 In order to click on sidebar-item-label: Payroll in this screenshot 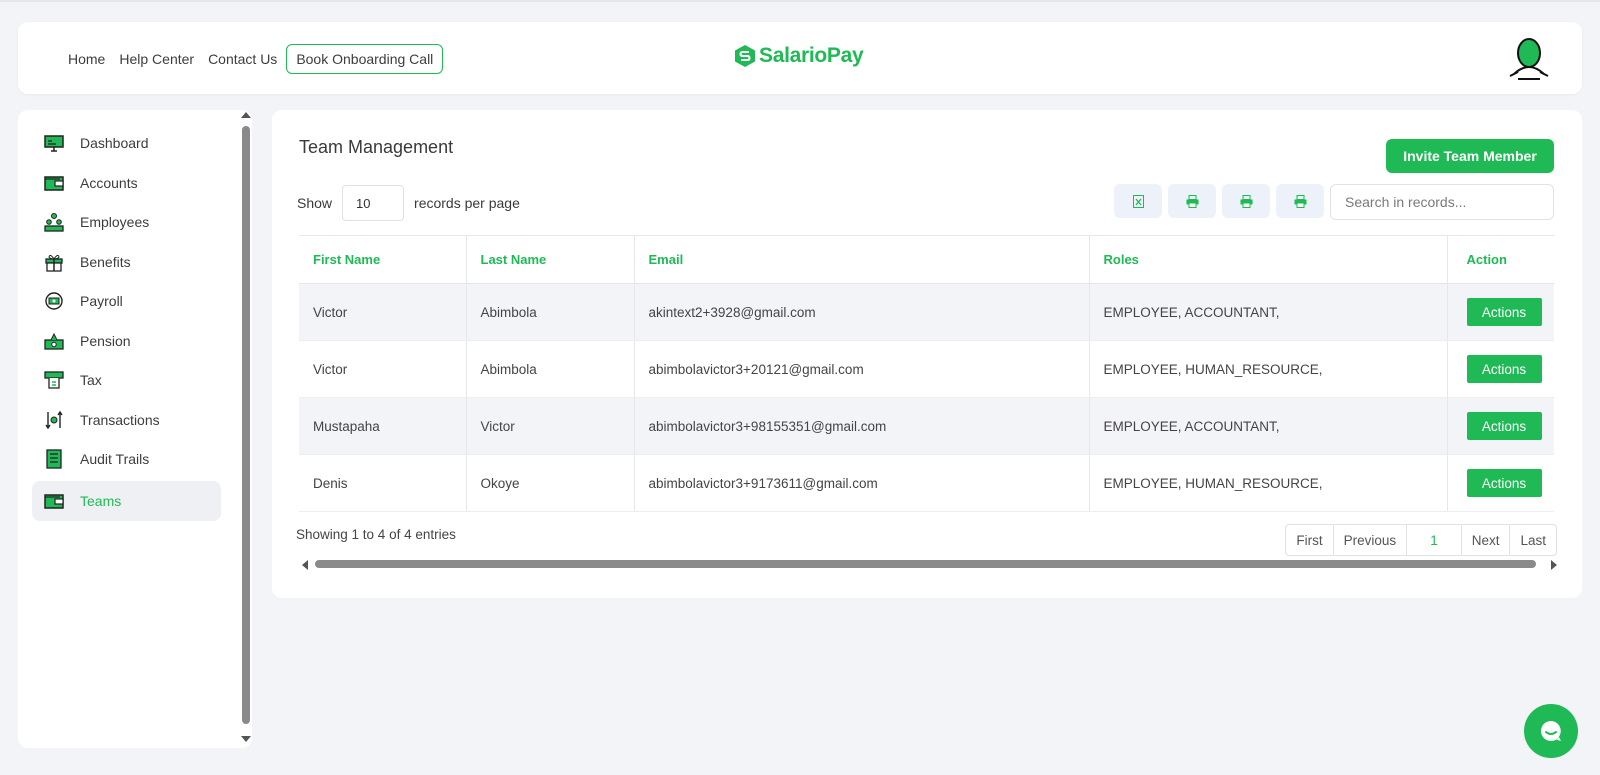, I will do `click(101, 301)`.